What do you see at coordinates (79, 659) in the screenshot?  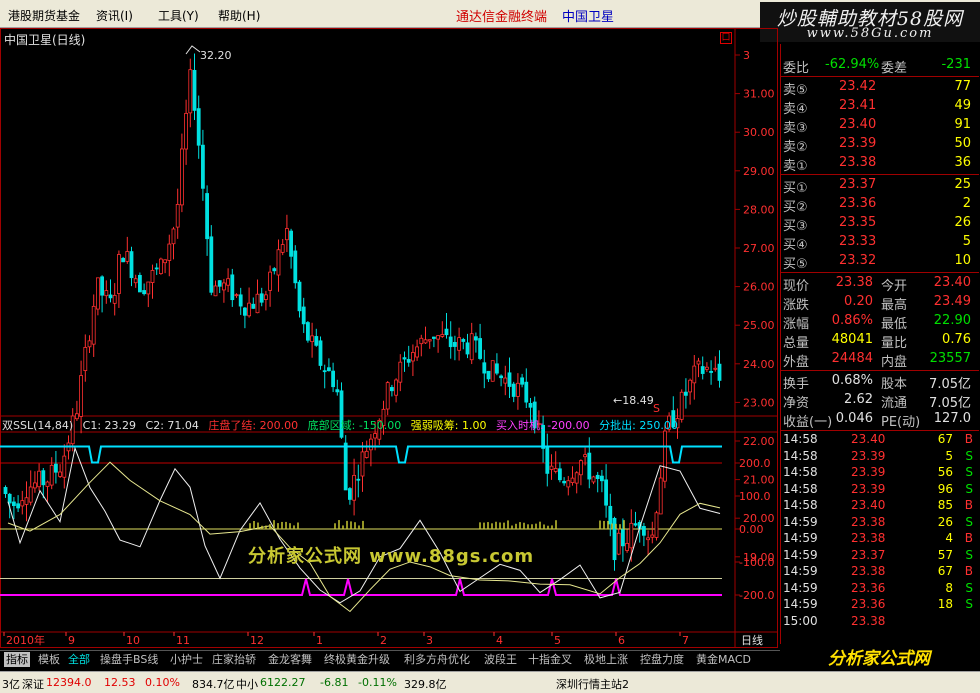 I see `tab-2: 全部` at bounding box center [79, 659].